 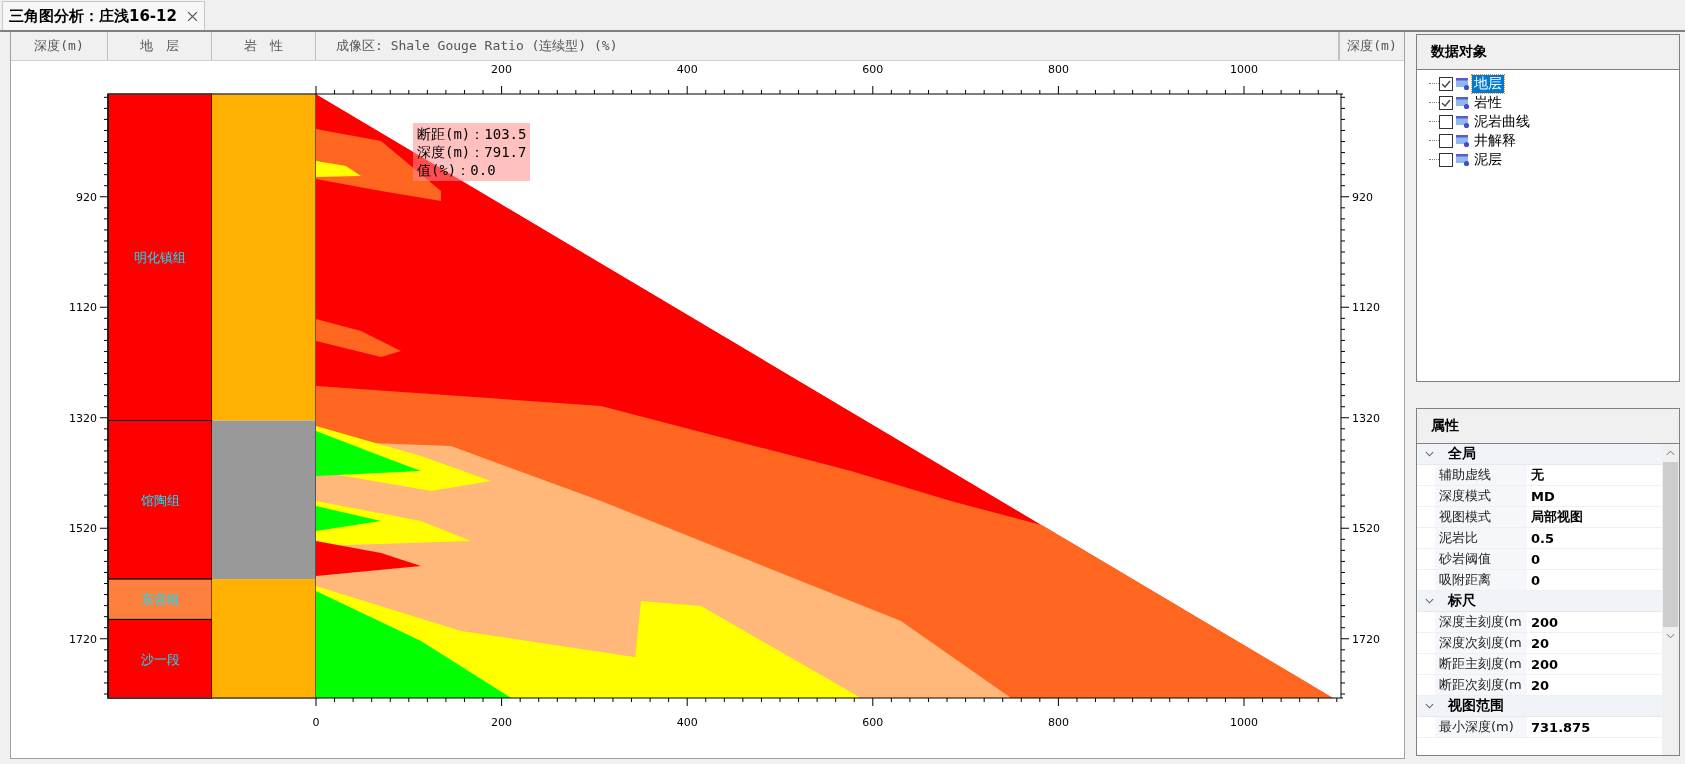 What do you see at coordinates (1539, 454) in the screenshot?
I see `property-group: 全局` at bounding box center [1539, 454].